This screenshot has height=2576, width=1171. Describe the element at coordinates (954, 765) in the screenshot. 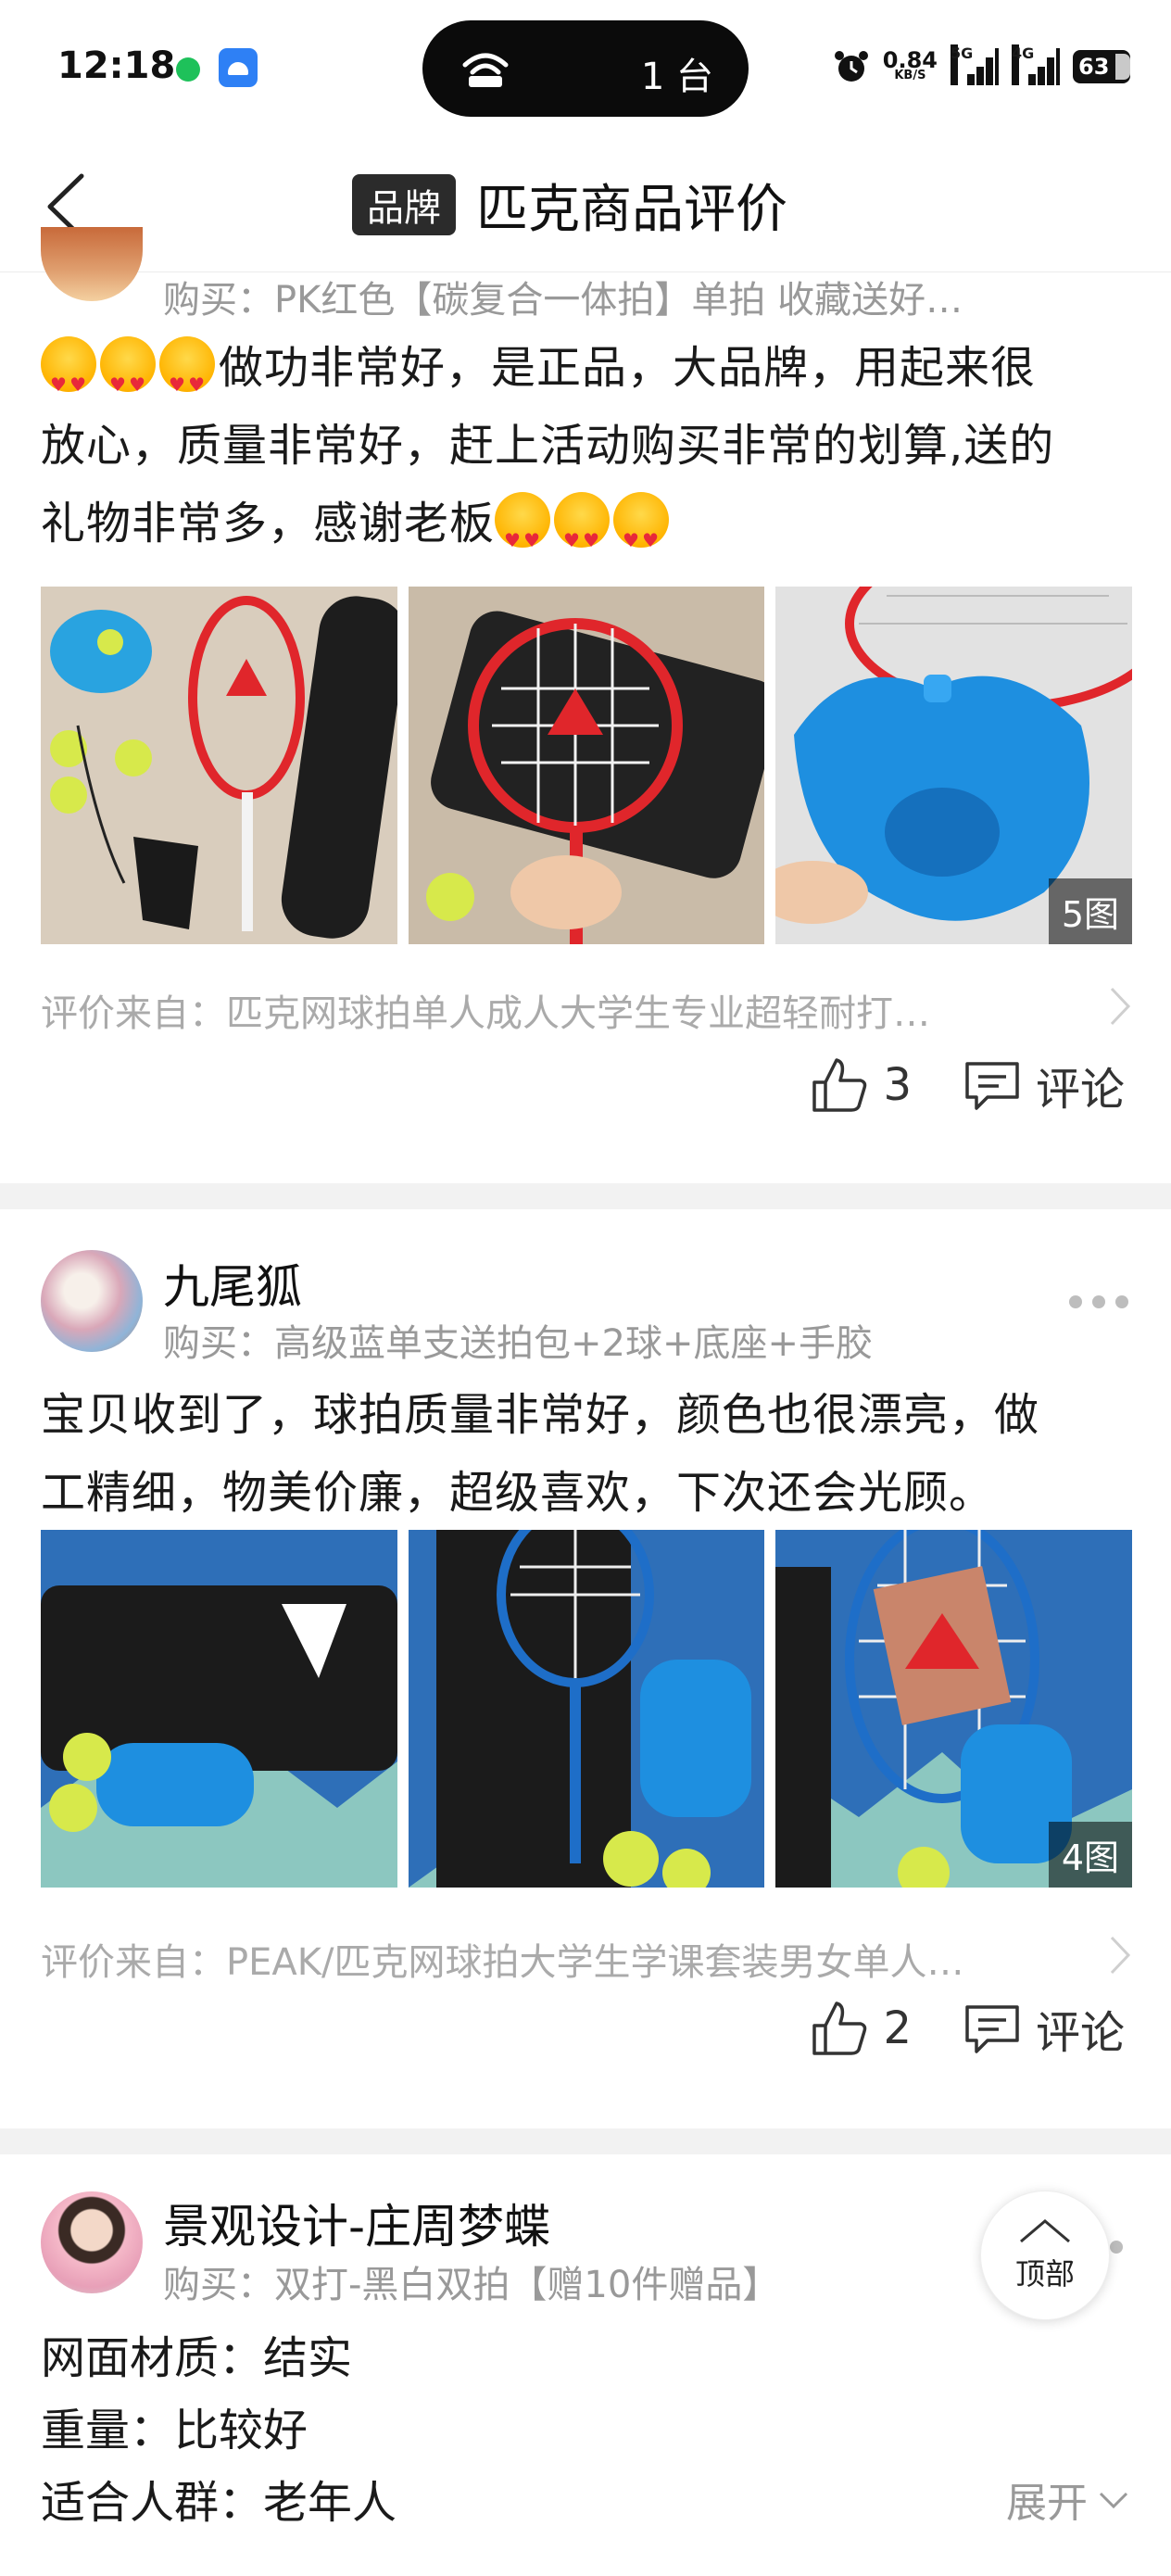

I see `review-photo: 5图` at that location.